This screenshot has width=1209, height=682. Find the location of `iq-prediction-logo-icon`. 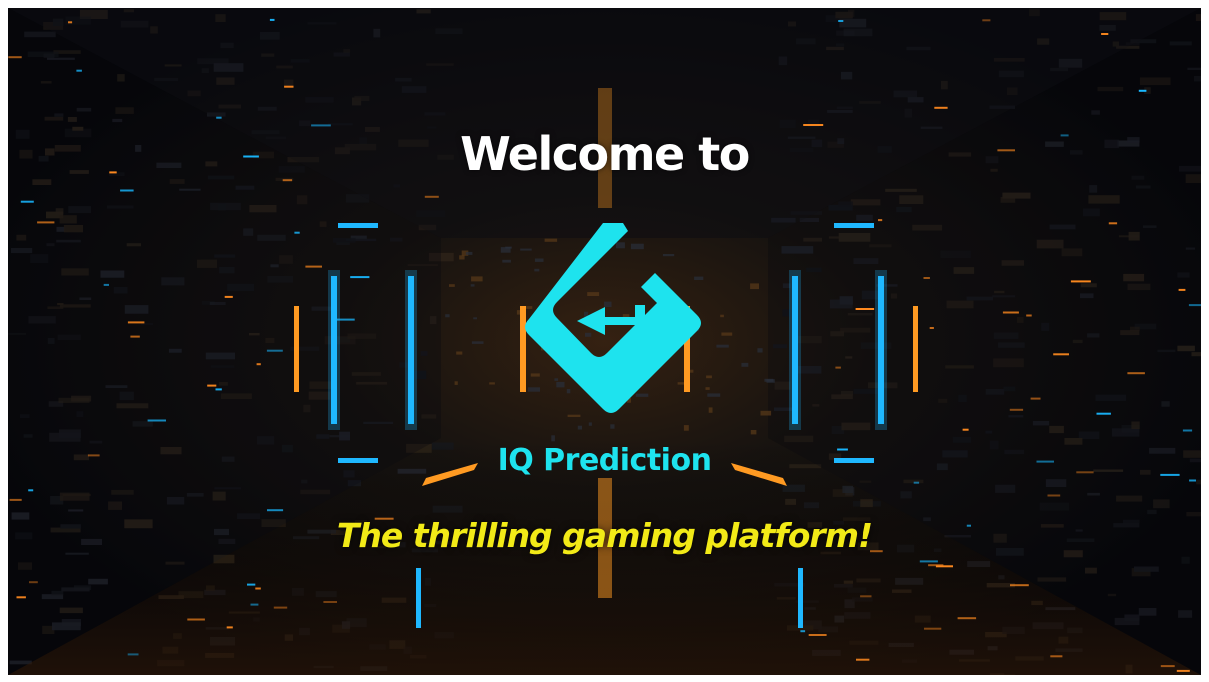

iq-prediction-logo-icon is located at coordinates (613, 318).